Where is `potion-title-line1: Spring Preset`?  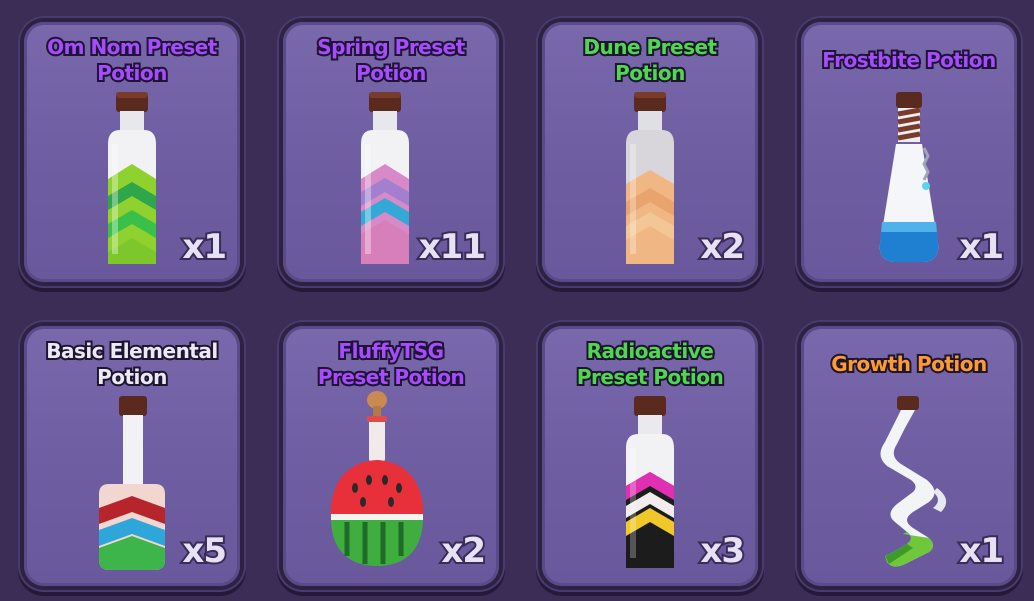
potion-title-line1: Spring Preset is located at coordinates (391, 47).